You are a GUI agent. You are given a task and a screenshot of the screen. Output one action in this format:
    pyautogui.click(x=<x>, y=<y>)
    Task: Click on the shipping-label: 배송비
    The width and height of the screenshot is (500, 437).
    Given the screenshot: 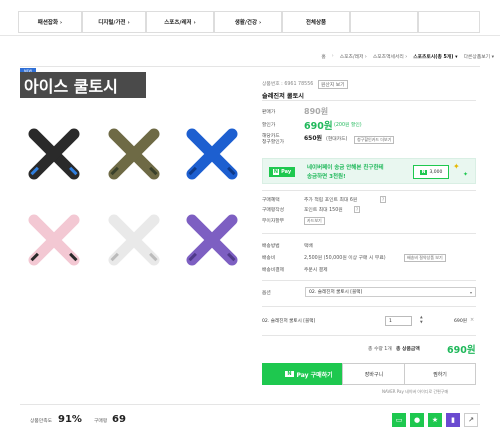 What is the action you would take?
    pyautogui.click(x=269, y=258)
    